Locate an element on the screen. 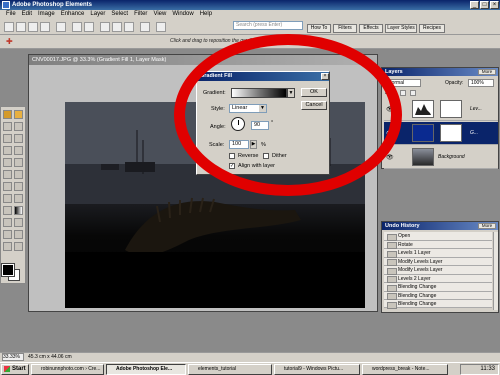 Image resolution: width=500 pixels, height=375 pixels. photo-bin-icon is located at coordinates (129, 27).